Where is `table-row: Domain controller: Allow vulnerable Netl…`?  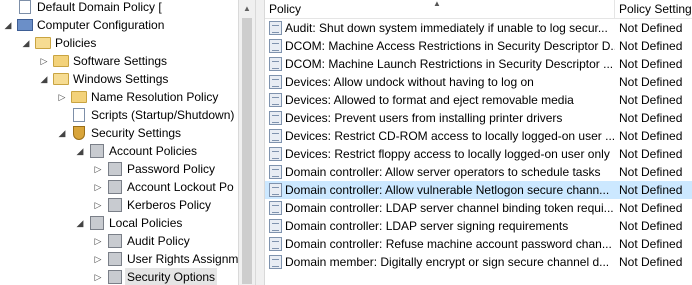
table-row: Domain controller: Allow vulnerable Netl… is located at coordinates (478, 190).